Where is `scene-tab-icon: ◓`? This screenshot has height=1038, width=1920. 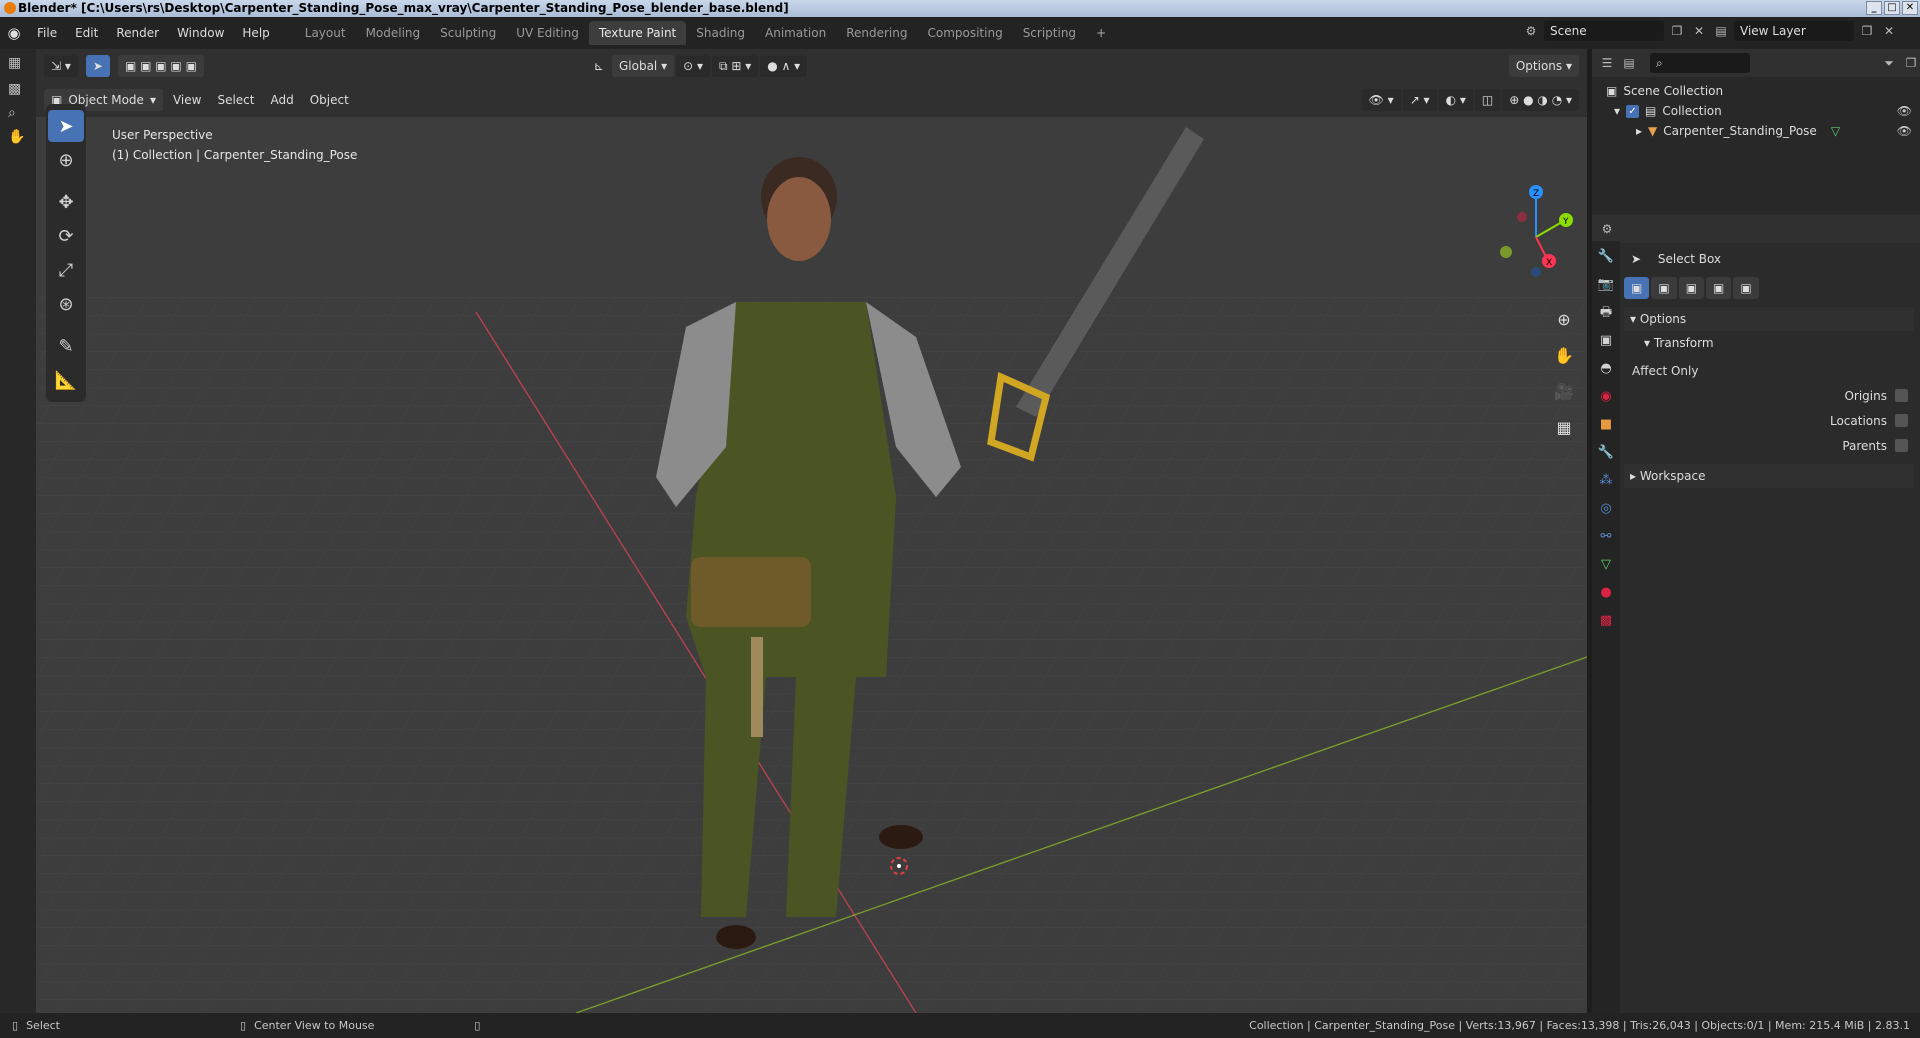 scene-tab-icon: ◓ is located at coordinates (1605, 369).